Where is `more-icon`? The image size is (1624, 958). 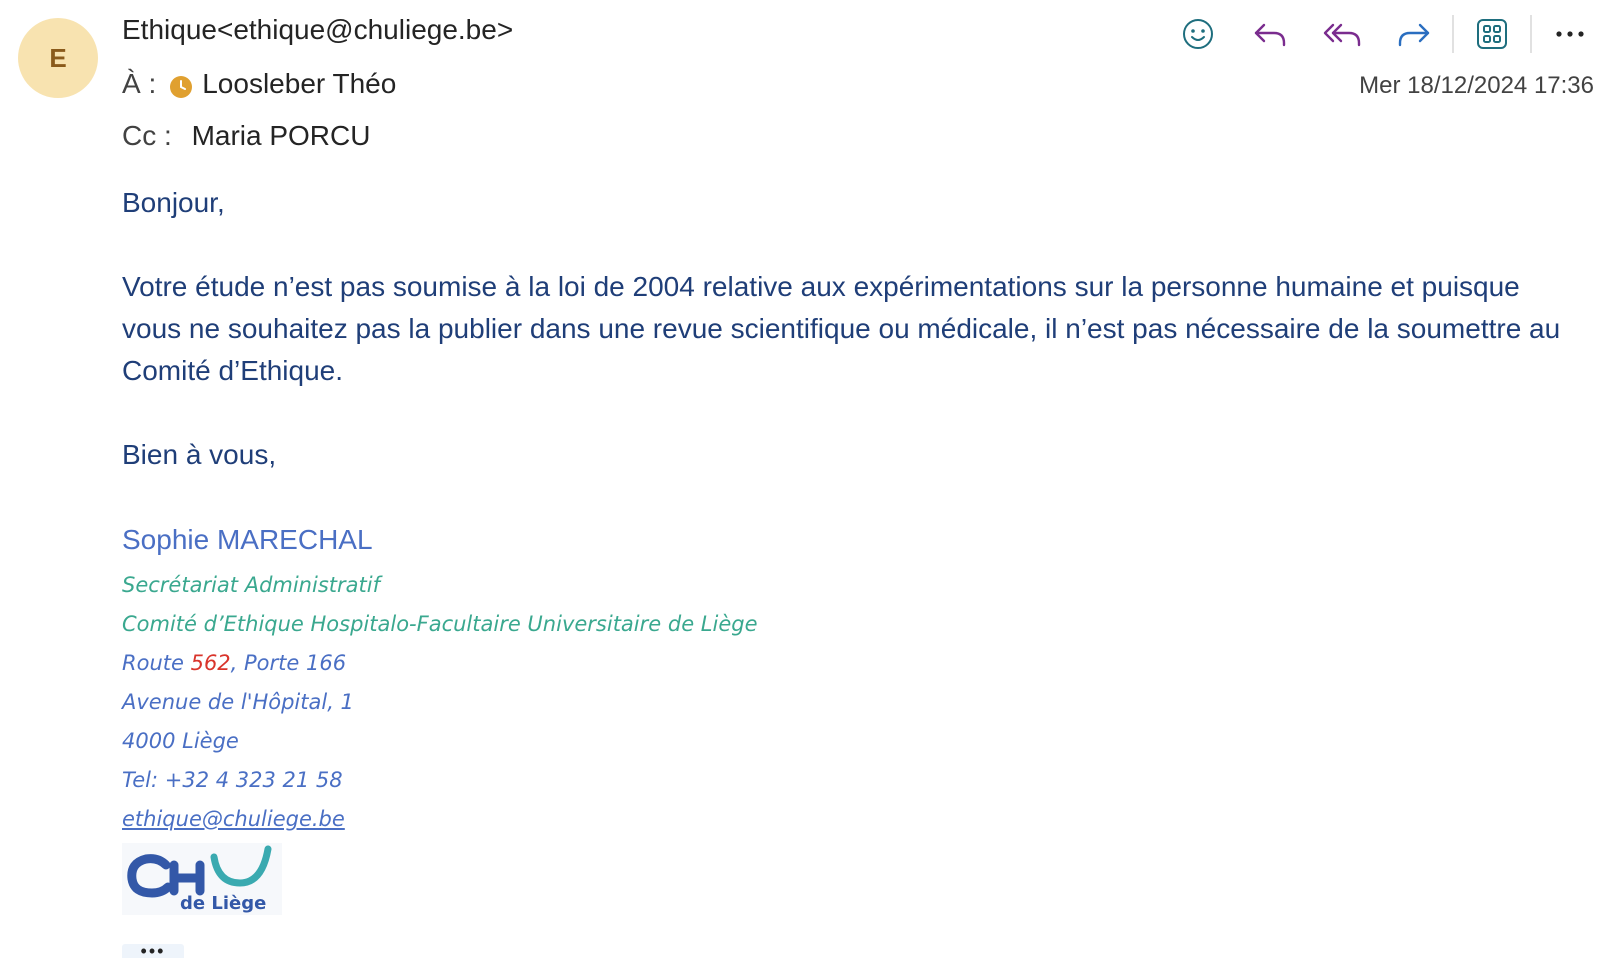
more-icon is located at coordinates (1570, 34).